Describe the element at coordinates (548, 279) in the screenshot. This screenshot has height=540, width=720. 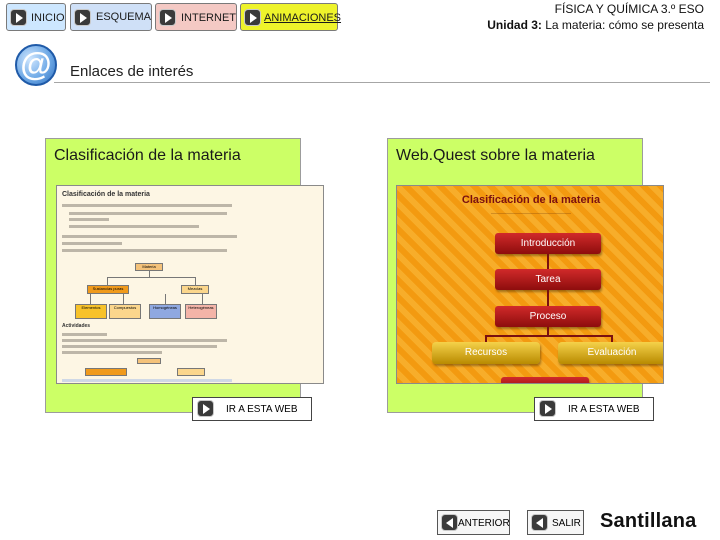
I see `menu-tarea: Tarea` at that location.